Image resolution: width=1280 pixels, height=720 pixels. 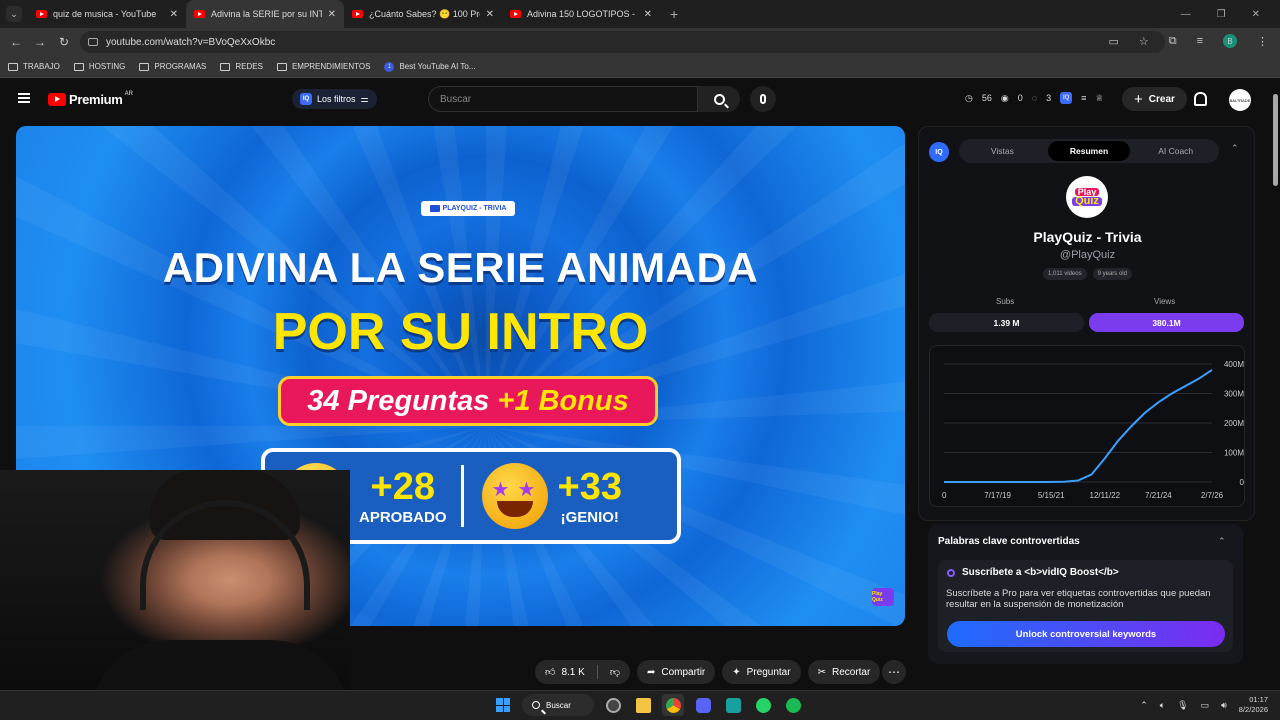 I want to click on volume-icon: 🔈︎, so click(x=1162, y=705).